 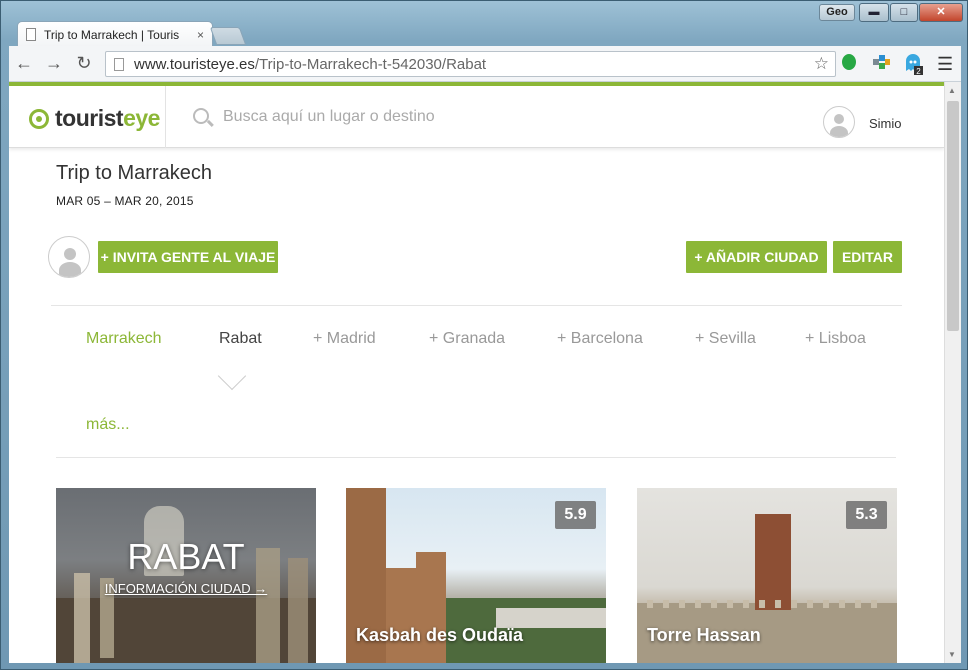 What do you see at coordinates (767, 604) in the screenshot?
I see `columns-shape` at bounding box center [767, 604].